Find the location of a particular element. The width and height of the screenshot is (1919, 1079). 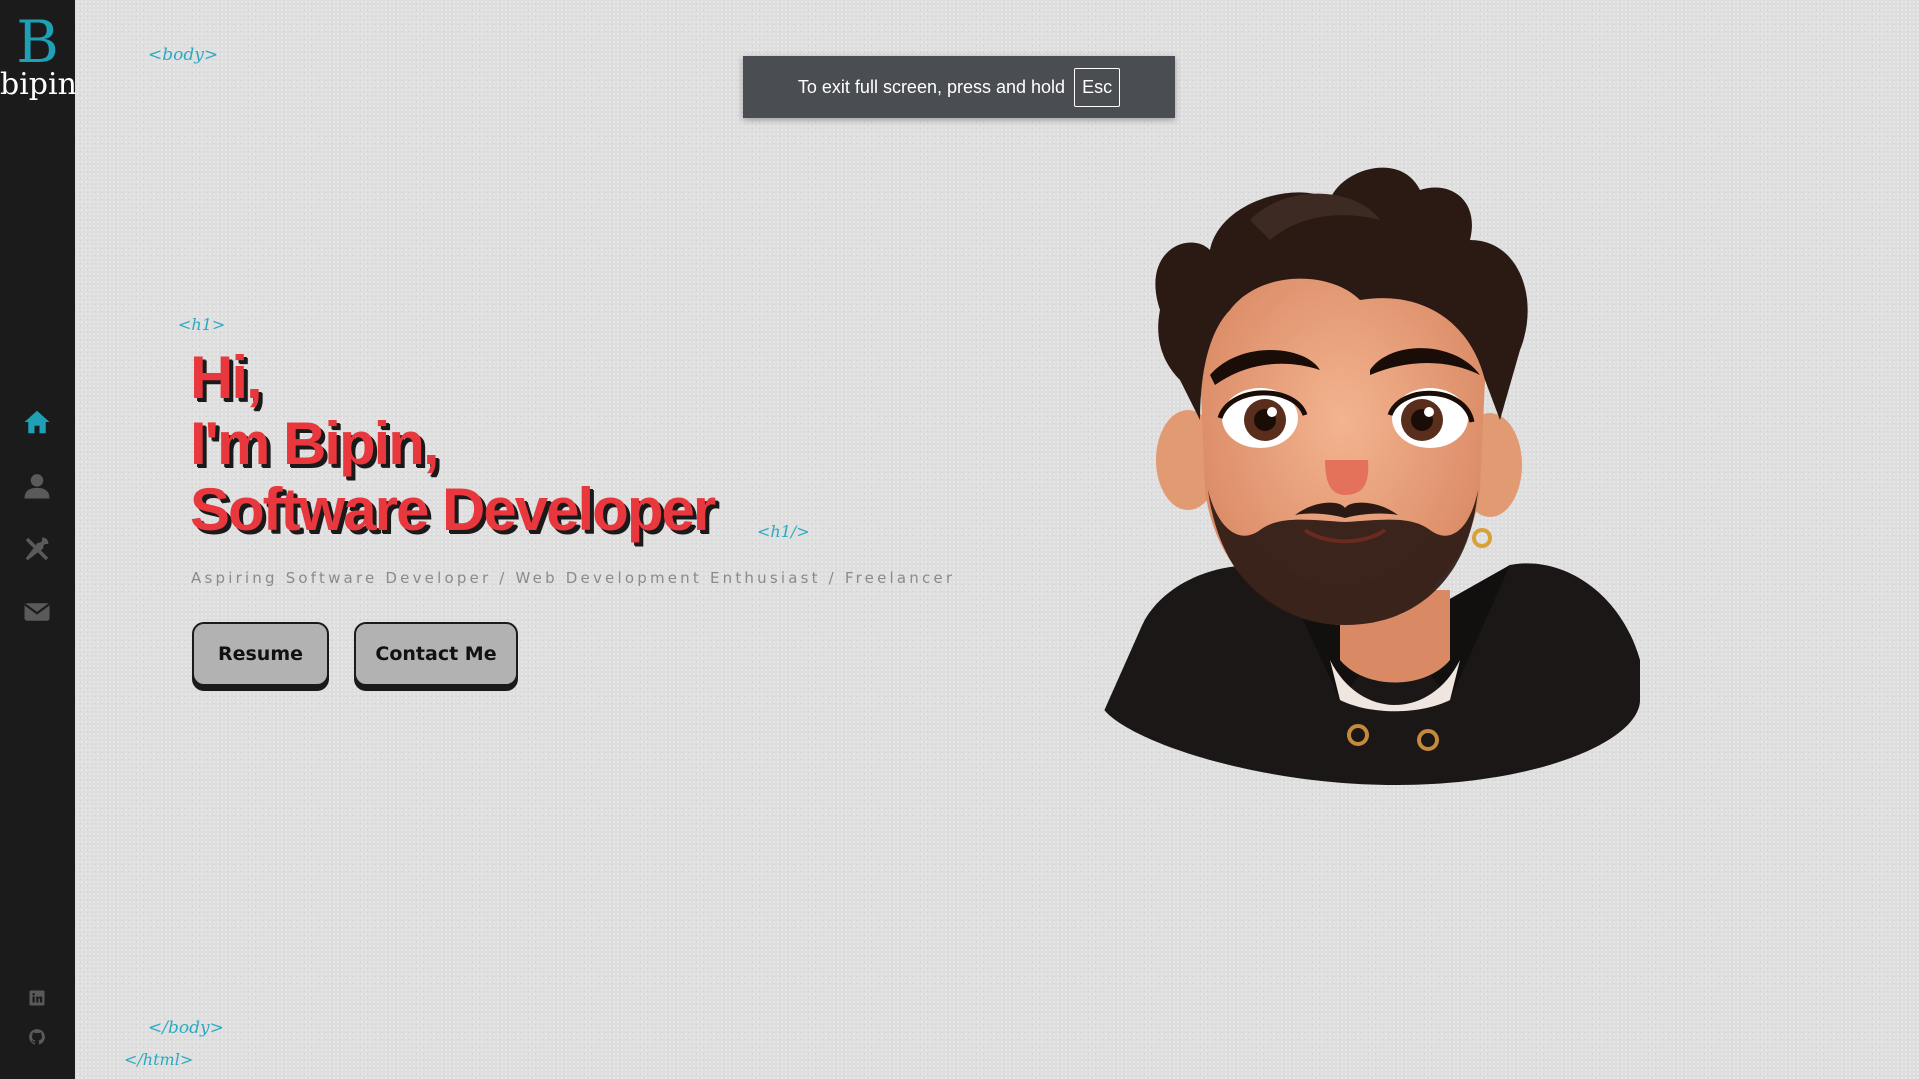

envelope-icon is located at coordinates (37, 612).